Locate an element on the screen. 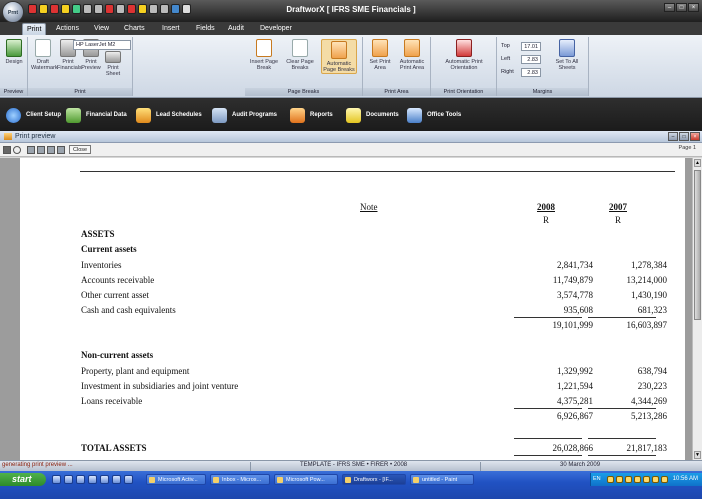 The image size is (702, 499). lead-schedules-icon is located at coordinates (143, 115).